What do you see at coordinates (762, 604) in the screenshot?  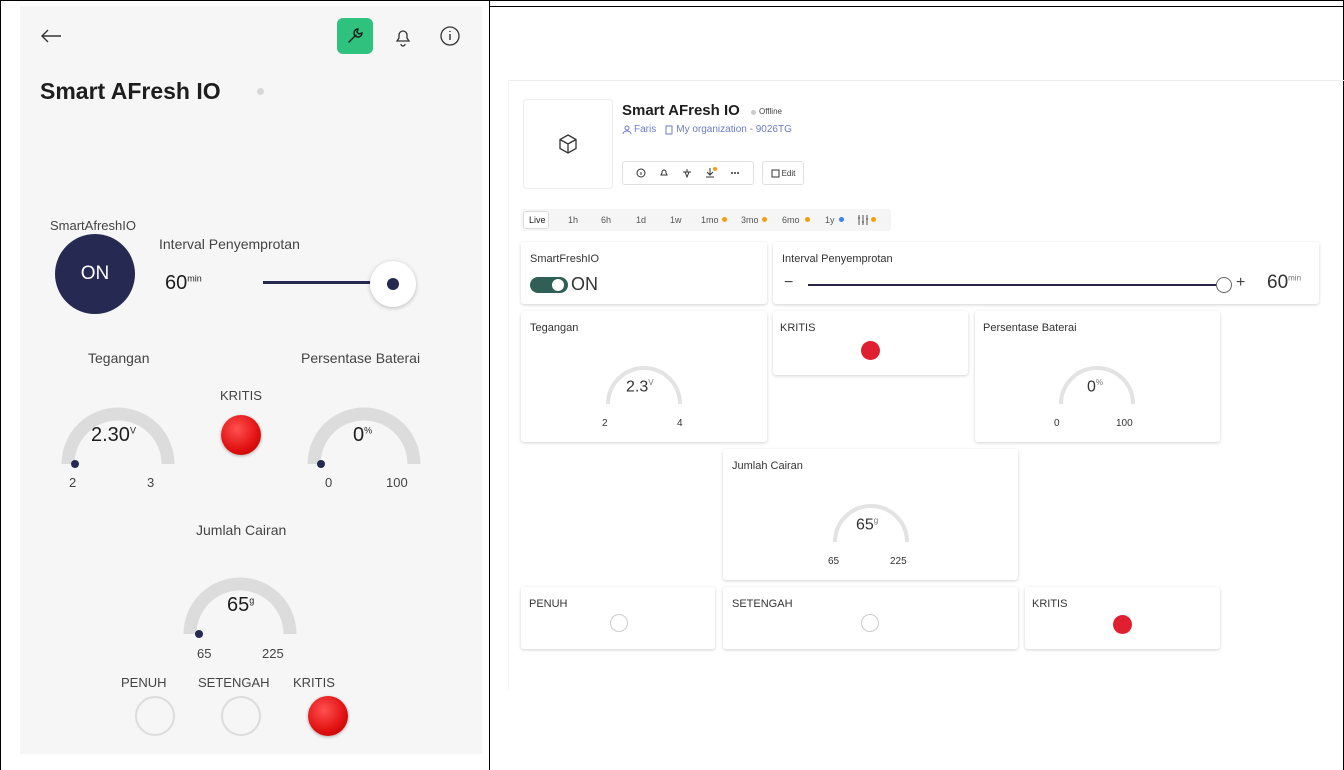 I see `web-setengah-label: SETENGAH` at bounding box center [762, 604].